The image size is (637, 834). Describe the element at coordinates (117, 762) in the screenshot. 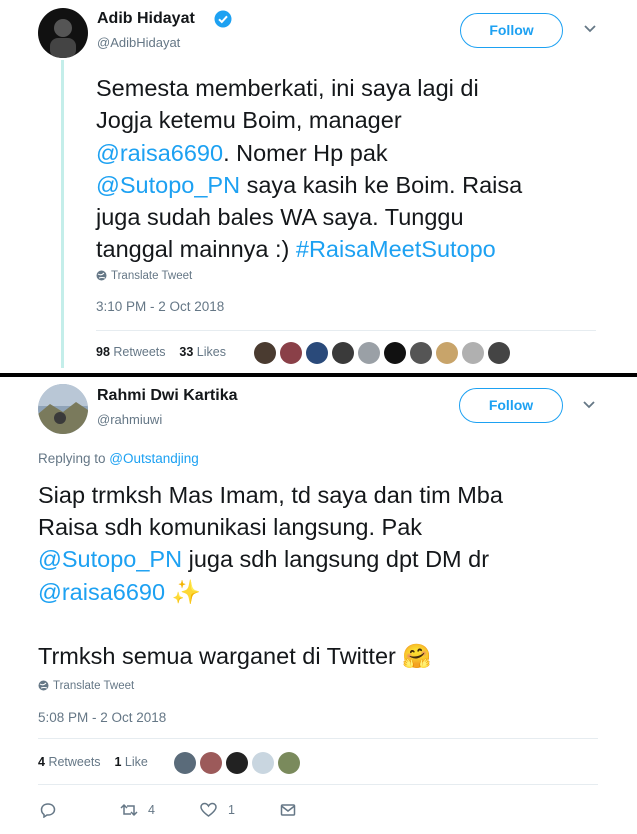

I see `like-count: 1` at that location.